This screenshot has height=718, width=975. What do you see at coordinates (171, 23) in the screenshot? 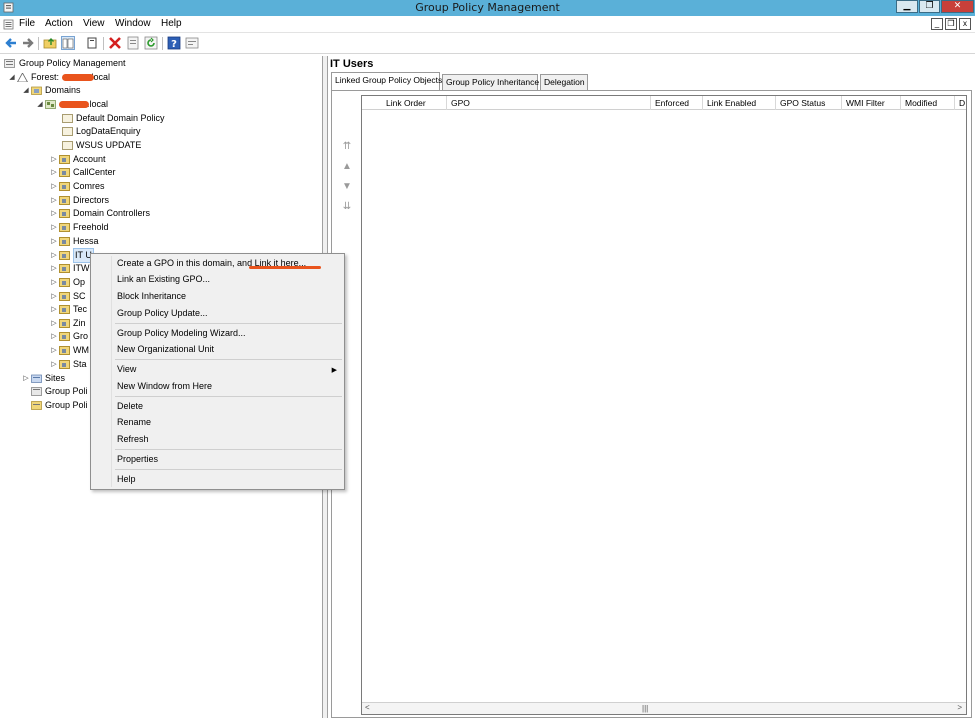
I see `menu-help: Help` at bounding box center [171, 23].